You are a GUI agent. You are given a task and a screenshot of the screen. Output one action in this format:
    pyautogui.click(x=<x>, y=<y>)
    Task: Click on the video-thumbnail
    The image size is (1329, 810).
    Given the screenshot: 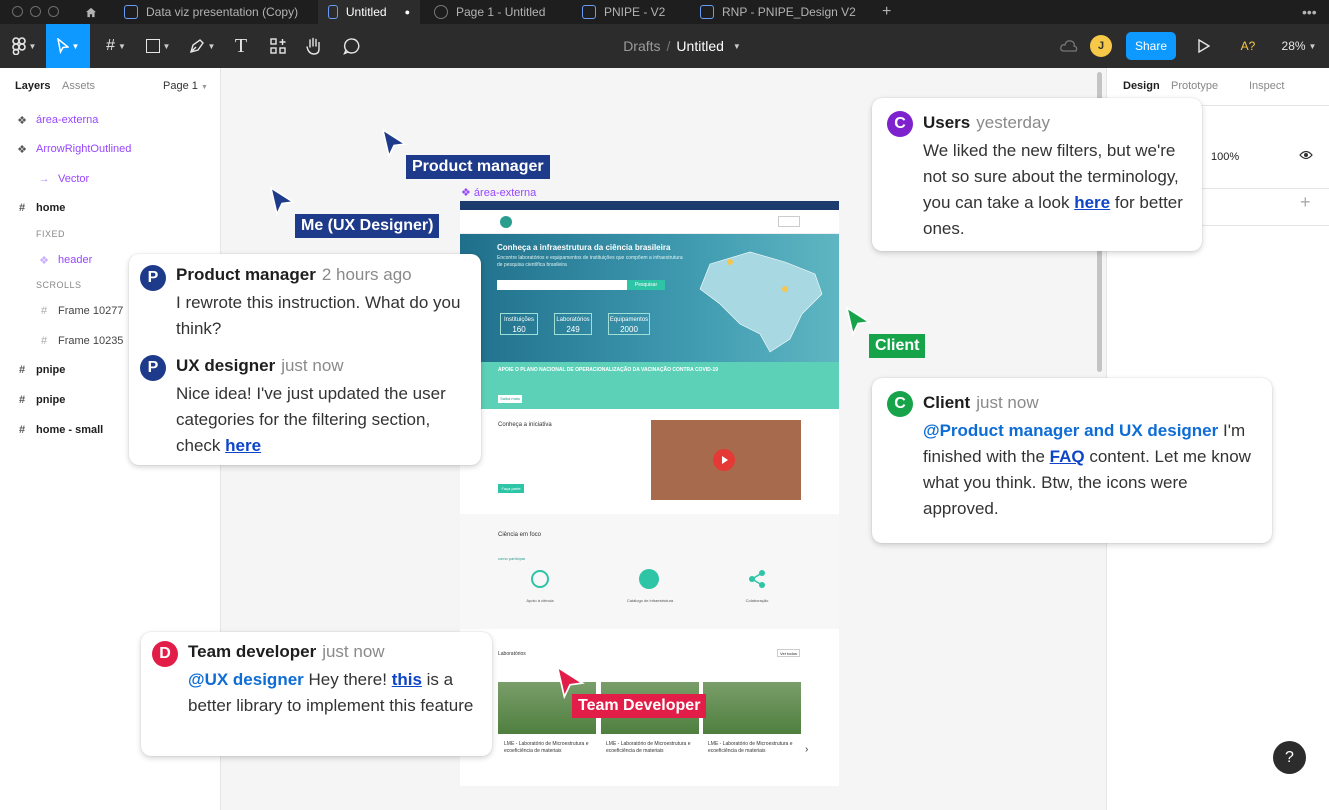 What is the action you would take?
    pyautogui.click(x=726, y=460)
    